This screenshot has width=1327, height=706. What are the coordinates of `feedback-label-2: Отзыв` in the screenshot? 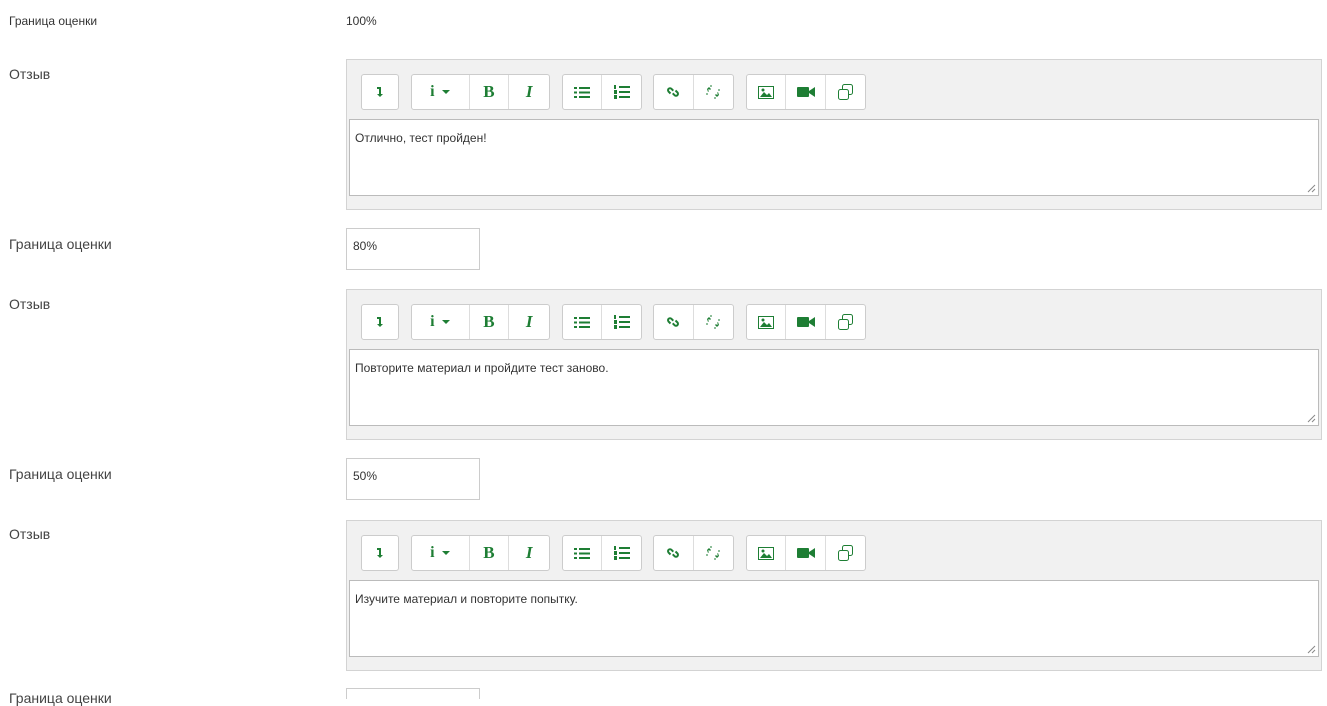 It's located at (30, 304).